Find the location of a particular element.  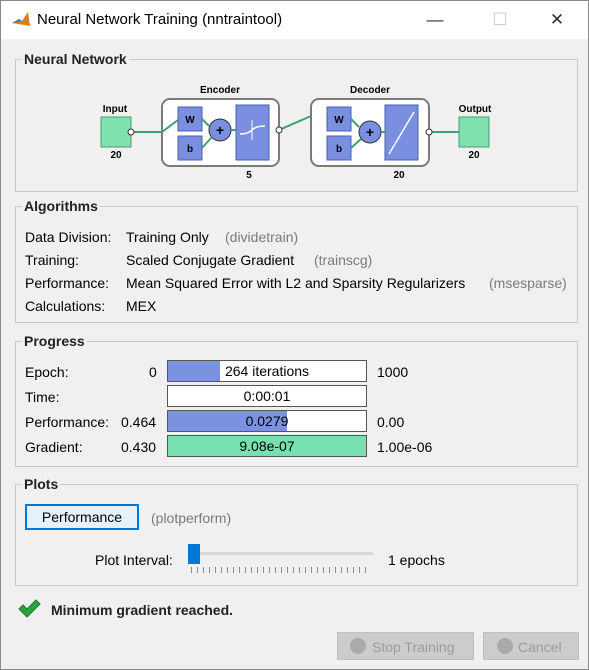

output-size: 20 is located at coordinates (474, 155).